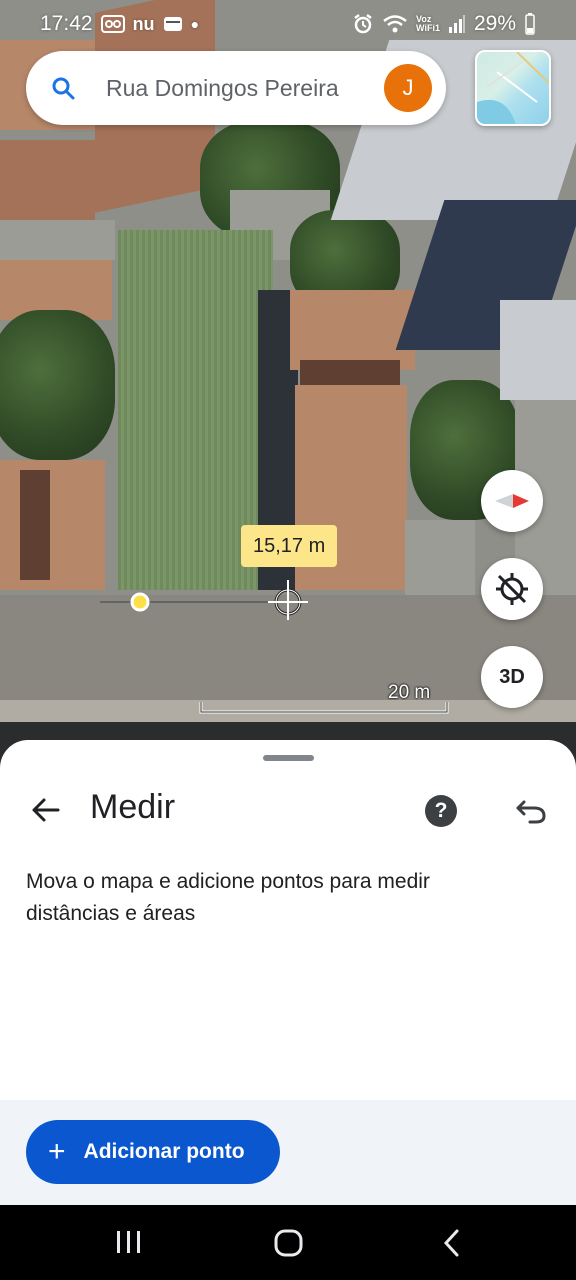 The width and height of the screenshot is (576, 1280). What do you see at coordinates (456, 24) in the screenshot?
I see `signal-icon` at bounding box center [456, 24].